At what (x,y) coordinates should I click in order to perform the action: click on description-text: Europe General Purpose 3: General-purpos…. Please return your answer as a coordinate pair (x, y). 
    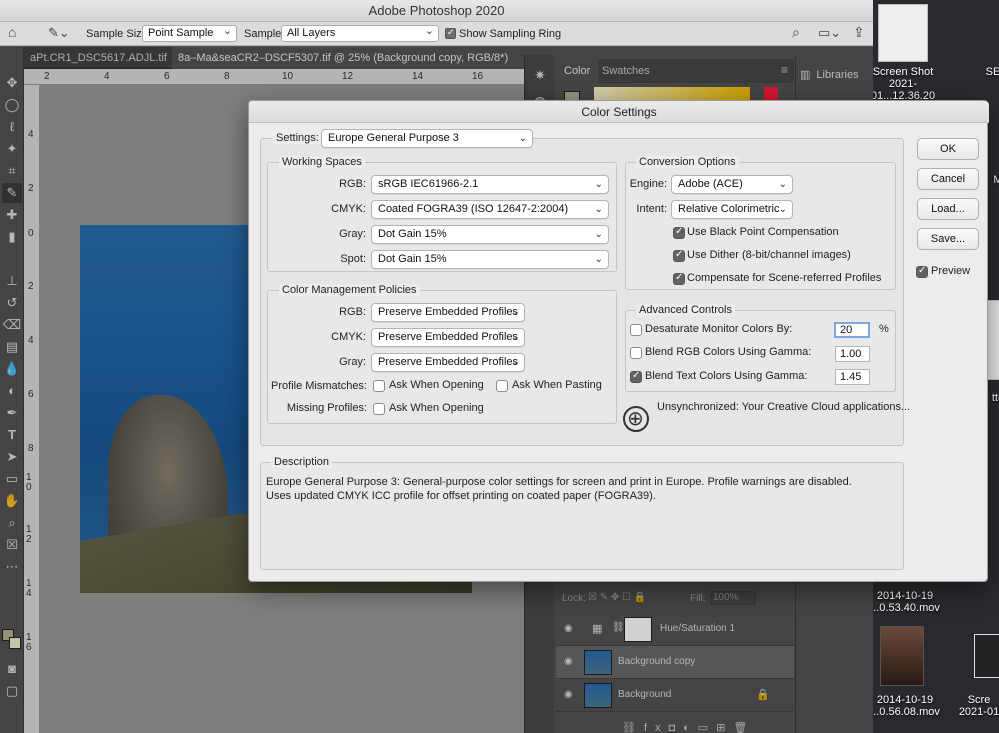
    Looking at the image, I should click on (559, 489).